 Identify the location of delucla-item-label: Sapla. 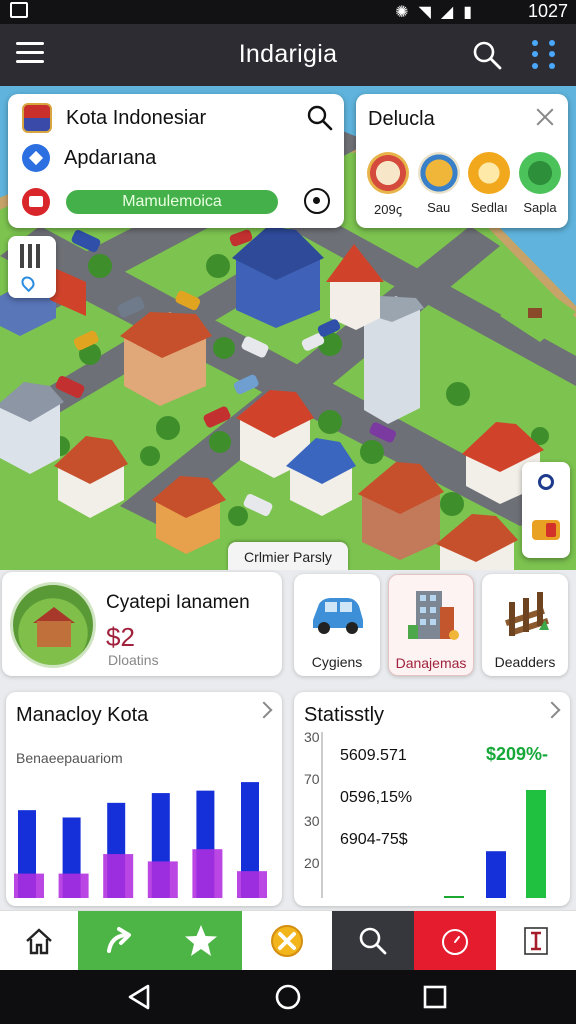
(540, 207).